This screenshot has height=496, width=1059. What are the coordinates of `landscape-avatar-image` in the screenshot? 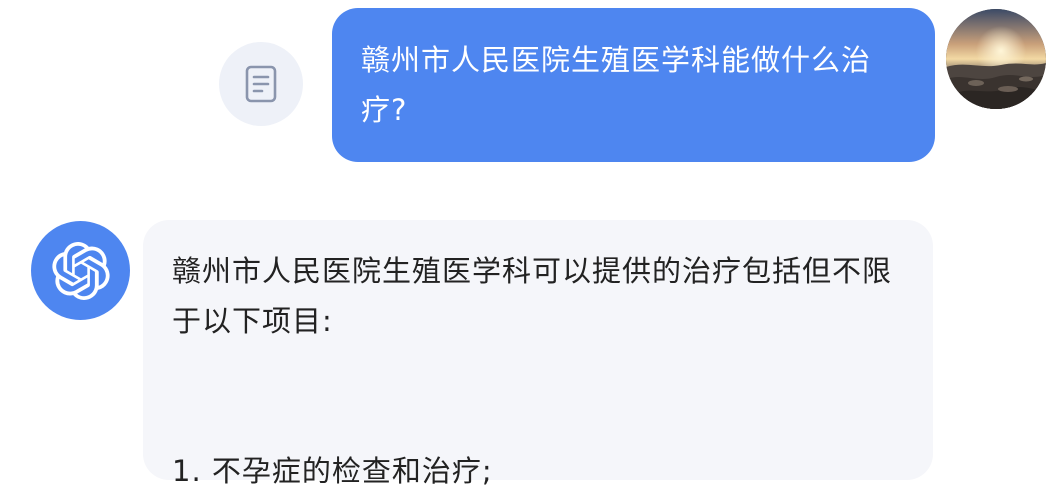 It's located at (996, 59).